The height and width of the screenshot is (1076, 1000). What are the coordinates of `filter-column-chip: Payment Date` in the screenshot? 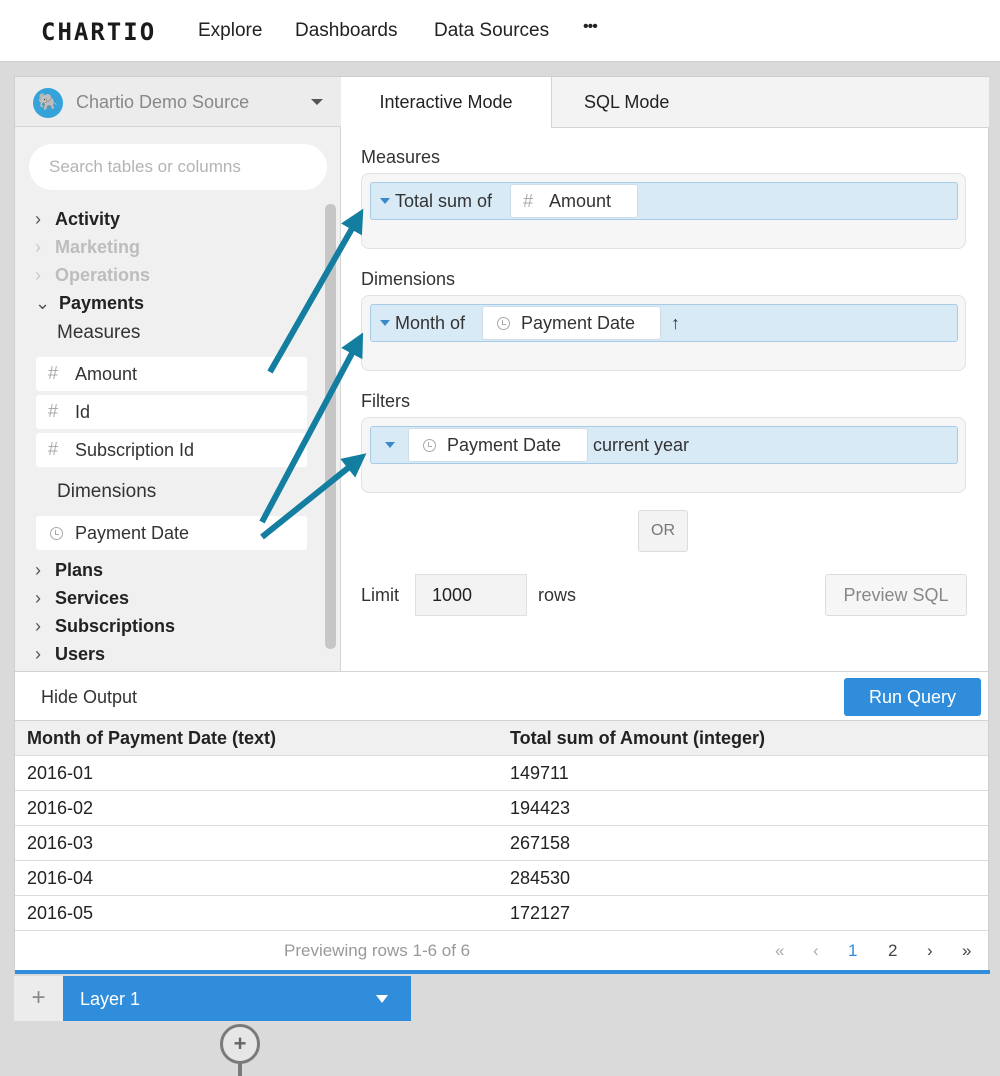 It's located at (498, 445).